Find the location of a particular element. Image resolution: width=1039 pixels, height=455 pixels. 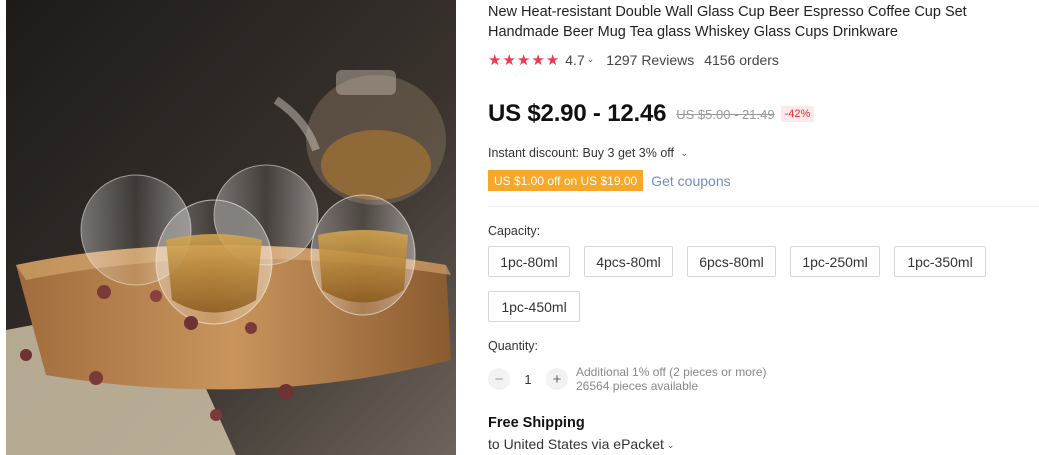

rating-value: 4.7 is located at coordinates (574, 60).